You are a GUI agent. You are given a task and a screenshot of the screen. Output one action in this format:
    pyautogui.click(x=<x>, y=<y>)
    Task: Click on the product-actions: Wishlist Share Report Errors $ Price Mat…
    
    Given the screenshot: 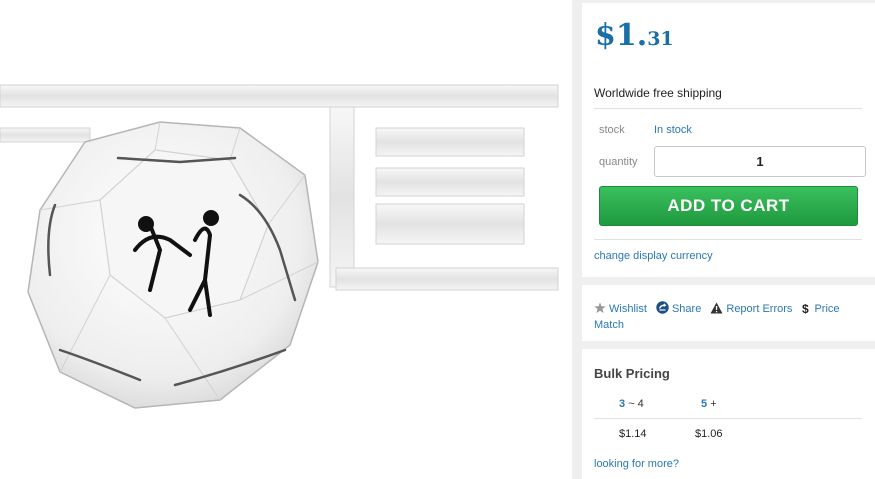 What is the action you would take?
    pyautogui.click(x=728, y=313)
    